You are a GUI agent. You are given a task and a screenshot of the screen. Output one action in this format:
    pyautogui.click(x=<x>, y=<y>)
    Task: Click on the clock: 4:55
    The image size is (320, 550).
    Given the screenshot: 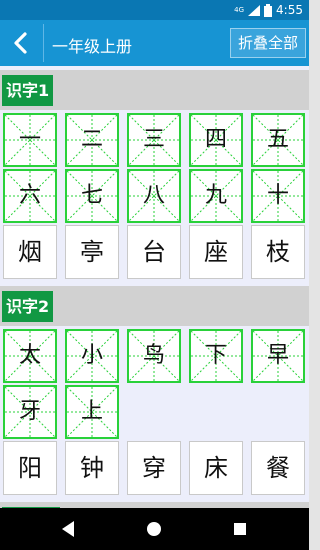 What is the action you would take?
    pyautogui.click(x=289, y=10)
    